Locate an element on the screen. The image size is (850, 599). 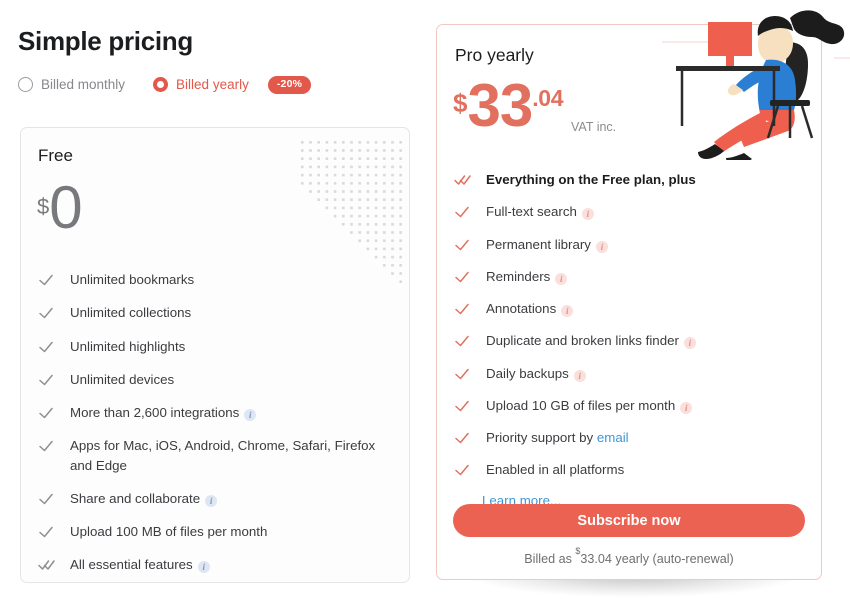
radio-billed-yearly: Billed yearly -20% is located at coordinates (232, 85).